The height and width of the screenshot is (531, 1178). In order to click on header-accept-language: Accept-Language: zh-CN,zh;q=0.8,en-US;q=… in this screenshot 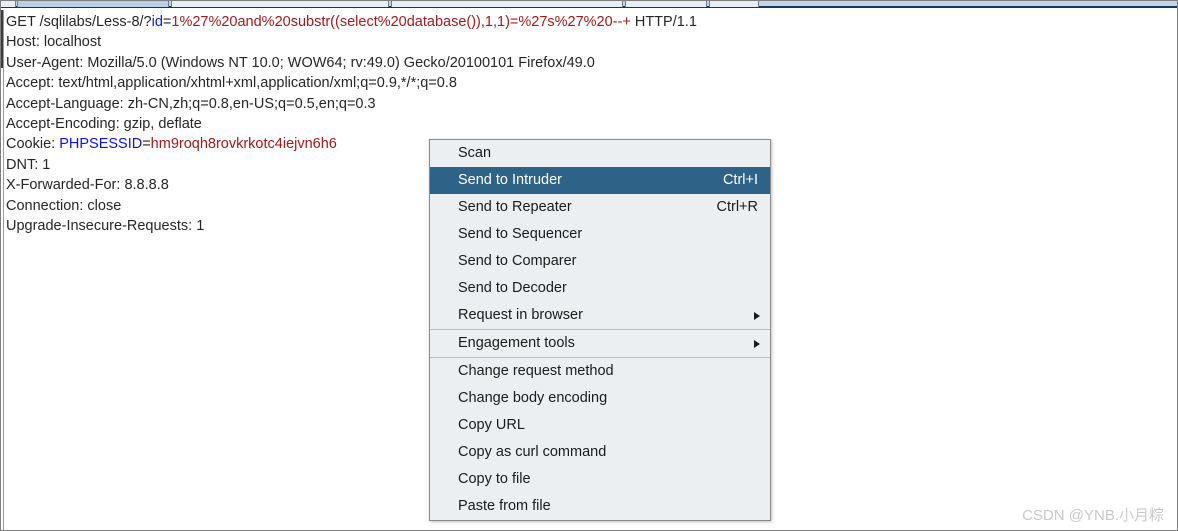, I will do `click(586, 104)`.